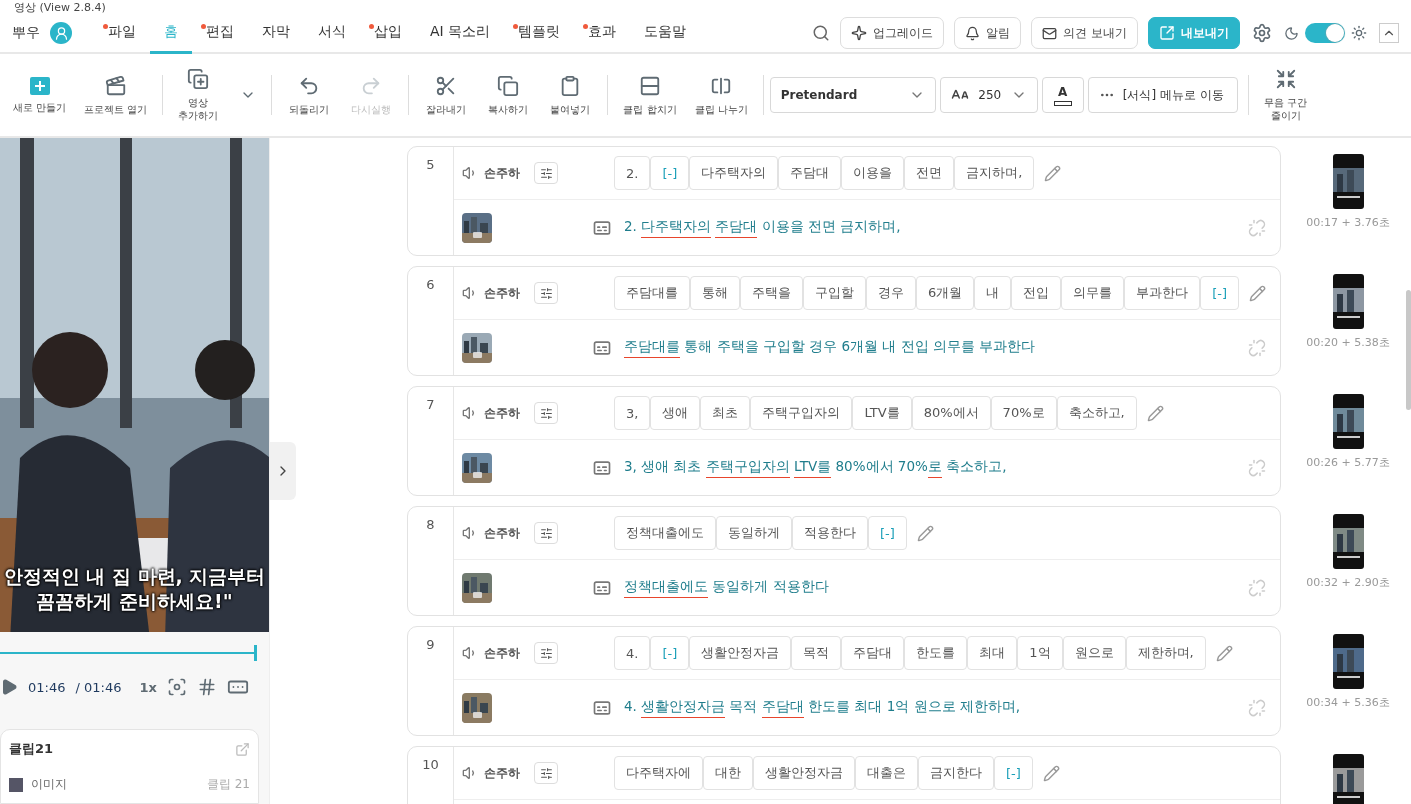 The height and width of the screenshot is (804, 1411). What do you see at coordinates (570, 95) in the screenshot?
I see `paste-tool-button: 붙여넣기` at bounding box center [570, 95].